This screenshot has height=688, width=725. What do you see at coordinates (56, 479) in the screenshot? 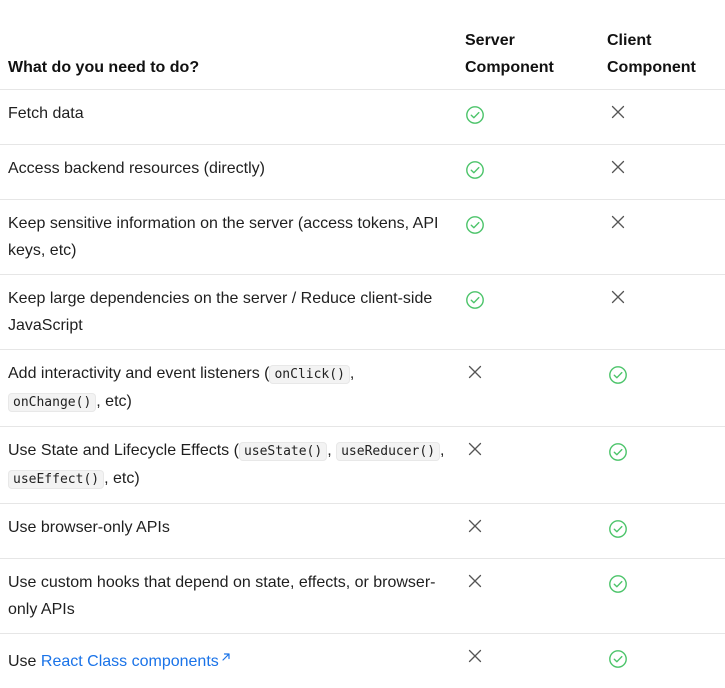
I see `inline-code: useEffect()` at bounding box center [56, 479].